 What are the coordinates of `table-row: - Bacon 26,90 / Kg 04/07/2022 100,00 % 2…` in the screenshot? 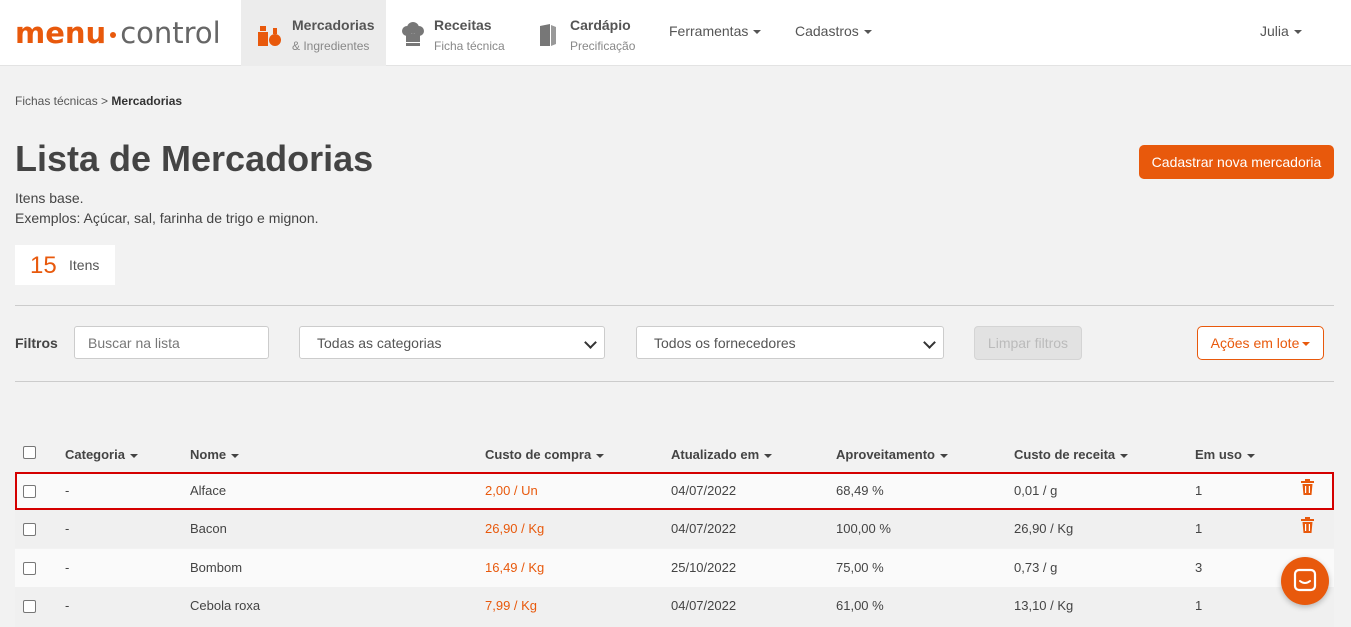 It's located at (674, 529).